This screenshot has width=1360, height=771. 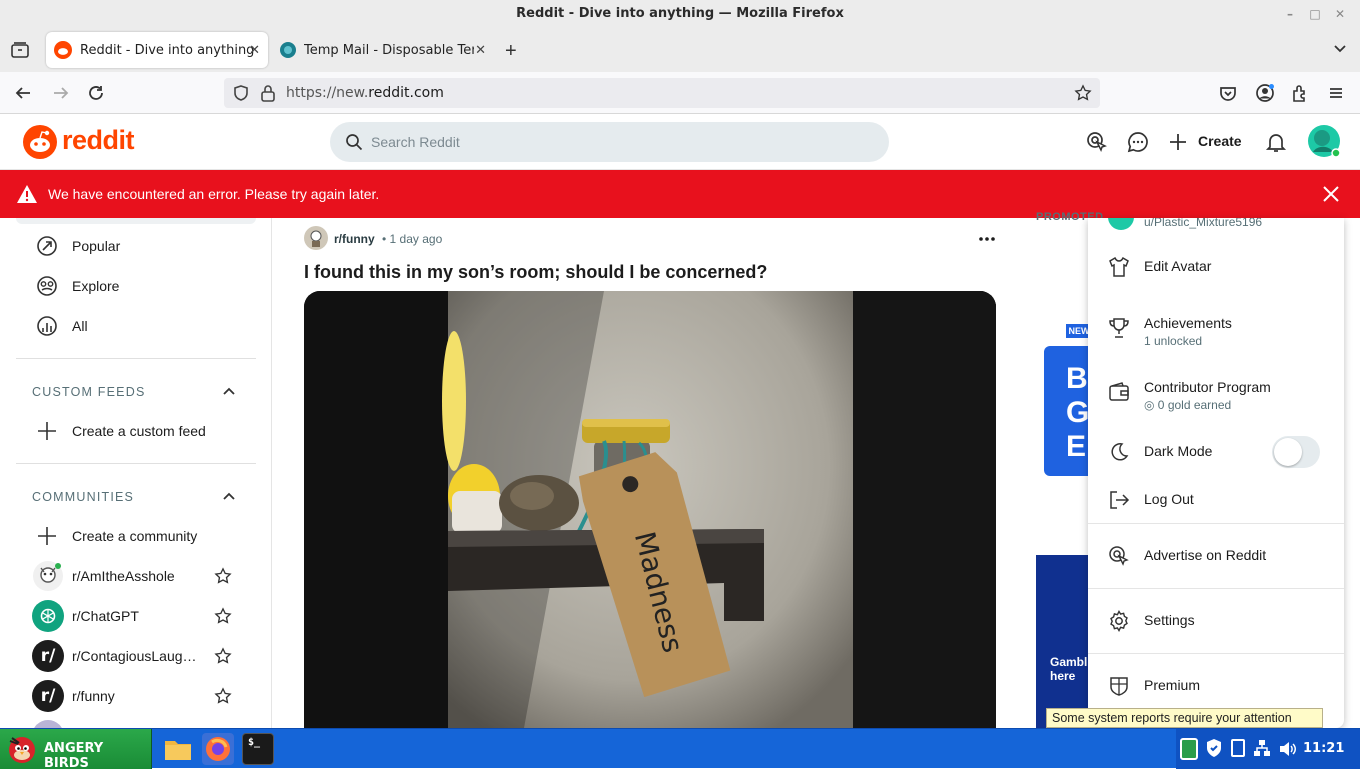 I want to click on search-placeholder: Search Reddit, so click(x=415, y=142).